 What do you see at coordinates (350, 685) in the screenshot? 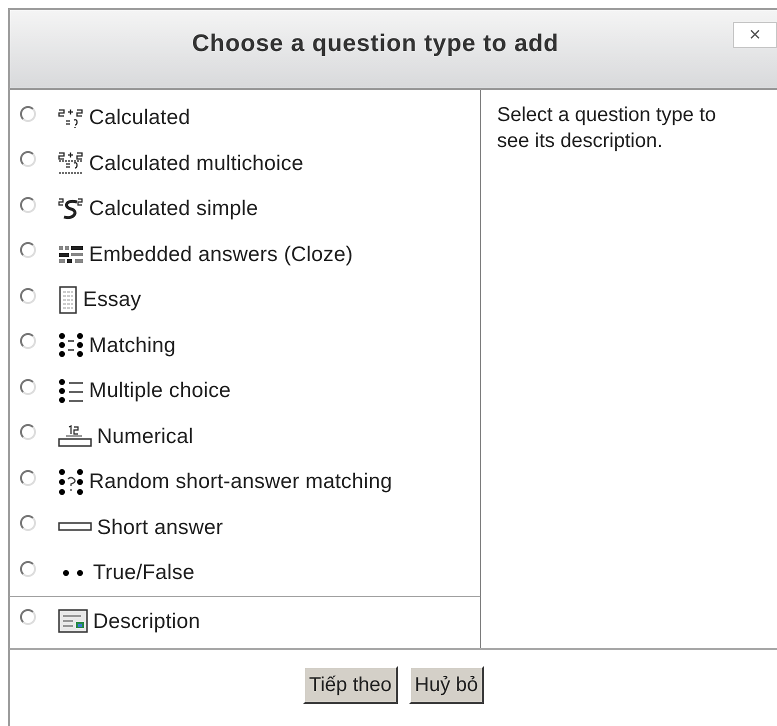
I see `dialog-button: Tiếp theo` at bounding box center [350, 685].